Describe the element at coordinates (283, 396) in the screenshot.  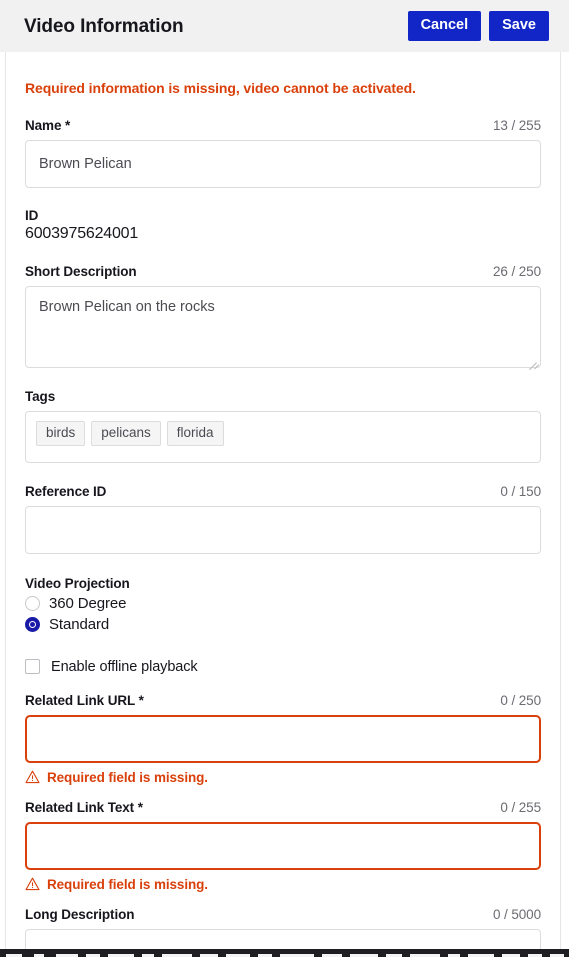
I see `field-tags-header: Tags` at that location.